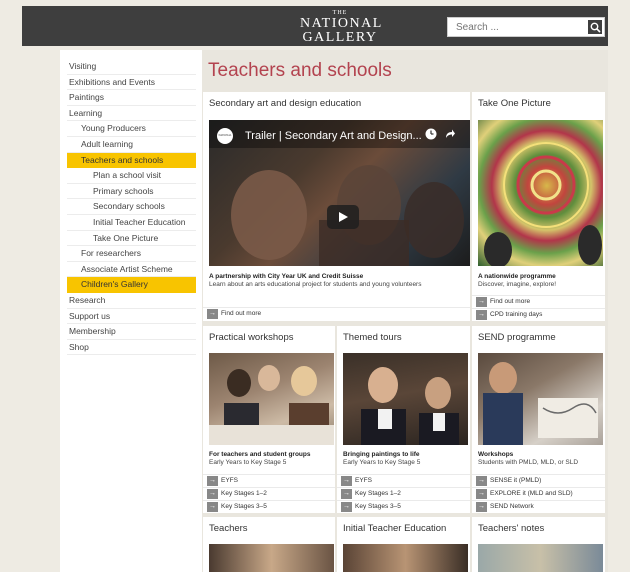  I want to click on themed-tours-image, so click(405, 399).